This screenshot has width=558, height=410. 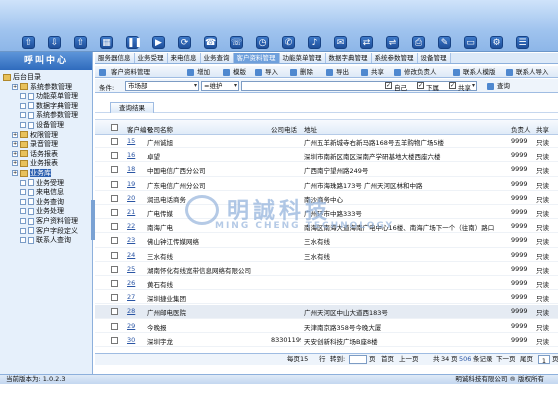 What do you see at coordinates (434, 58) in the screenshot?
I see `tab-item: 设备管理` at bounding box center [434, 58].